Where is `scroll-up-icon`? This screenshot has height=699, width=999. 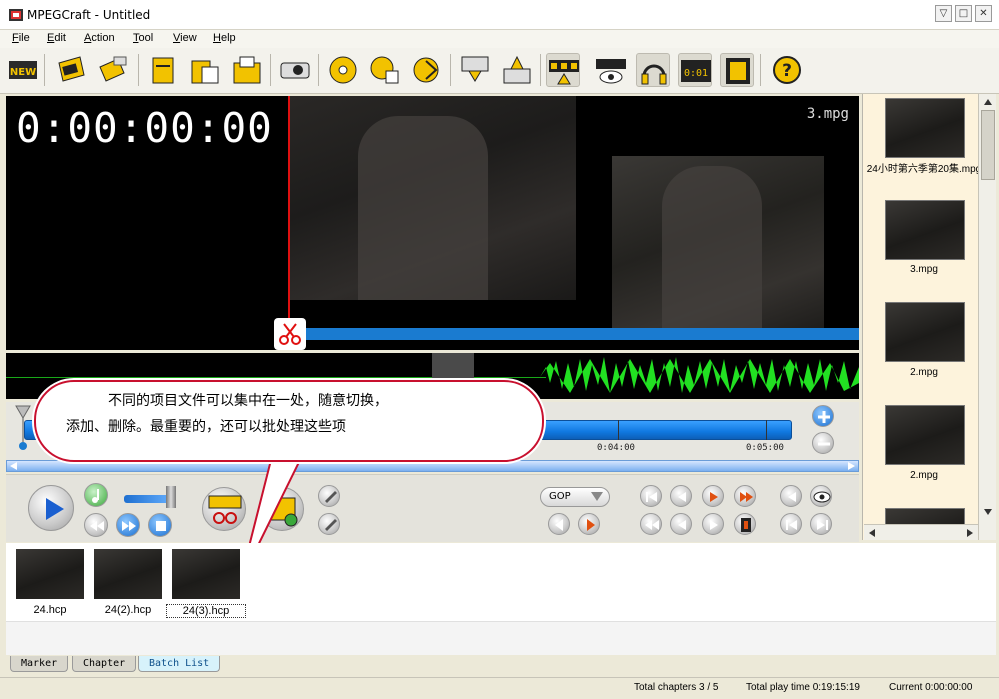 scroll-up-icon is located at coordinates (988, 102).